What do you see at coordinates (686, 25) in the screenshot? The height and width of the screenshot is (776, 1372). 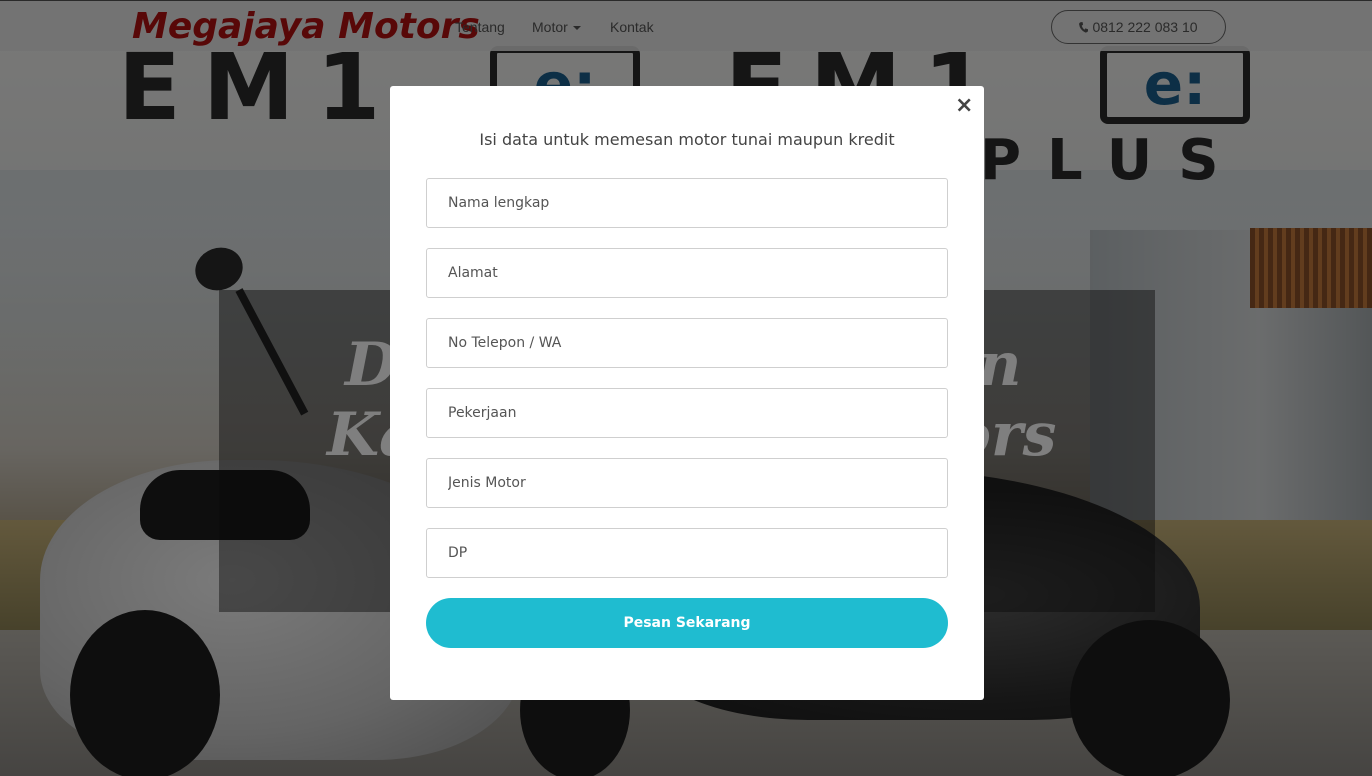 I see `navbar-backdrop` at bounding box center [686, 25].